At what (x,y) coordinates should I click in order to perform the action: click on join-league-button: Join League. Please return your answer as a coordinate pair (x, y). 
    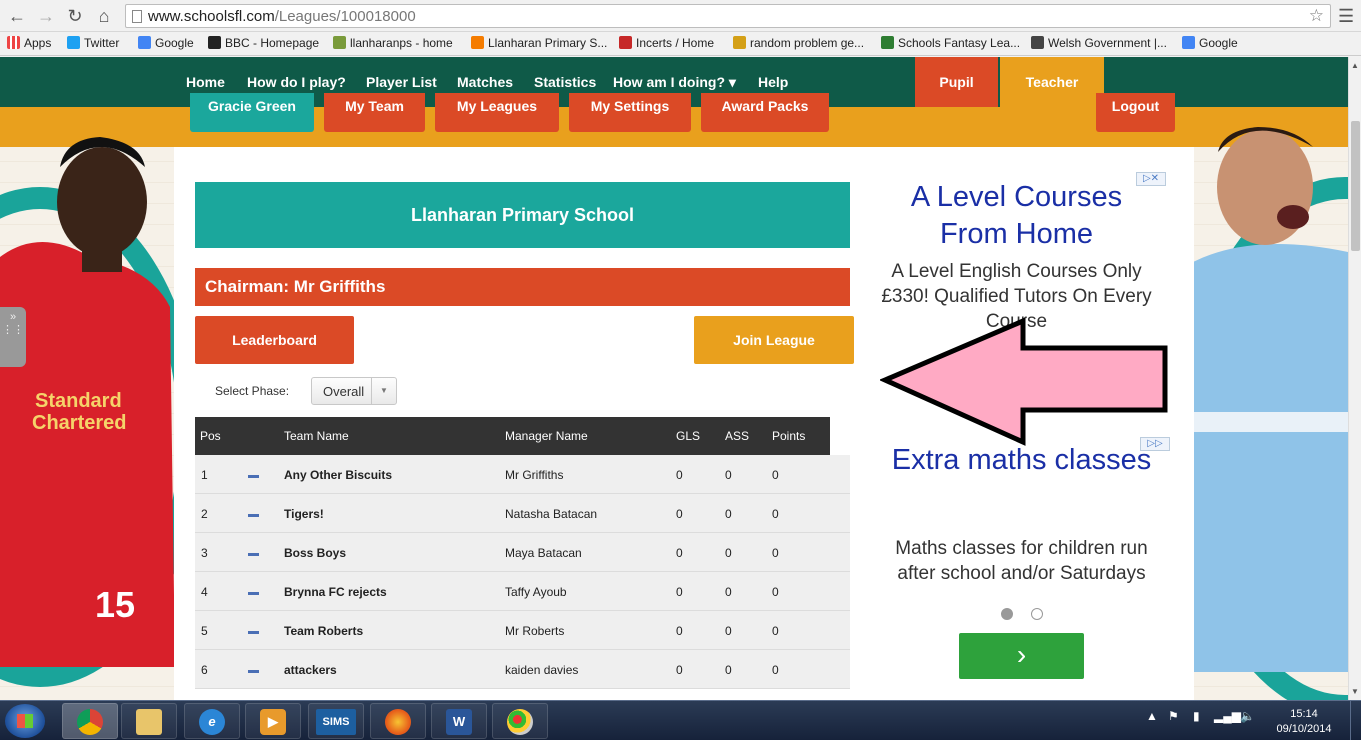
    Looking at the image, I should click on (774, 340).